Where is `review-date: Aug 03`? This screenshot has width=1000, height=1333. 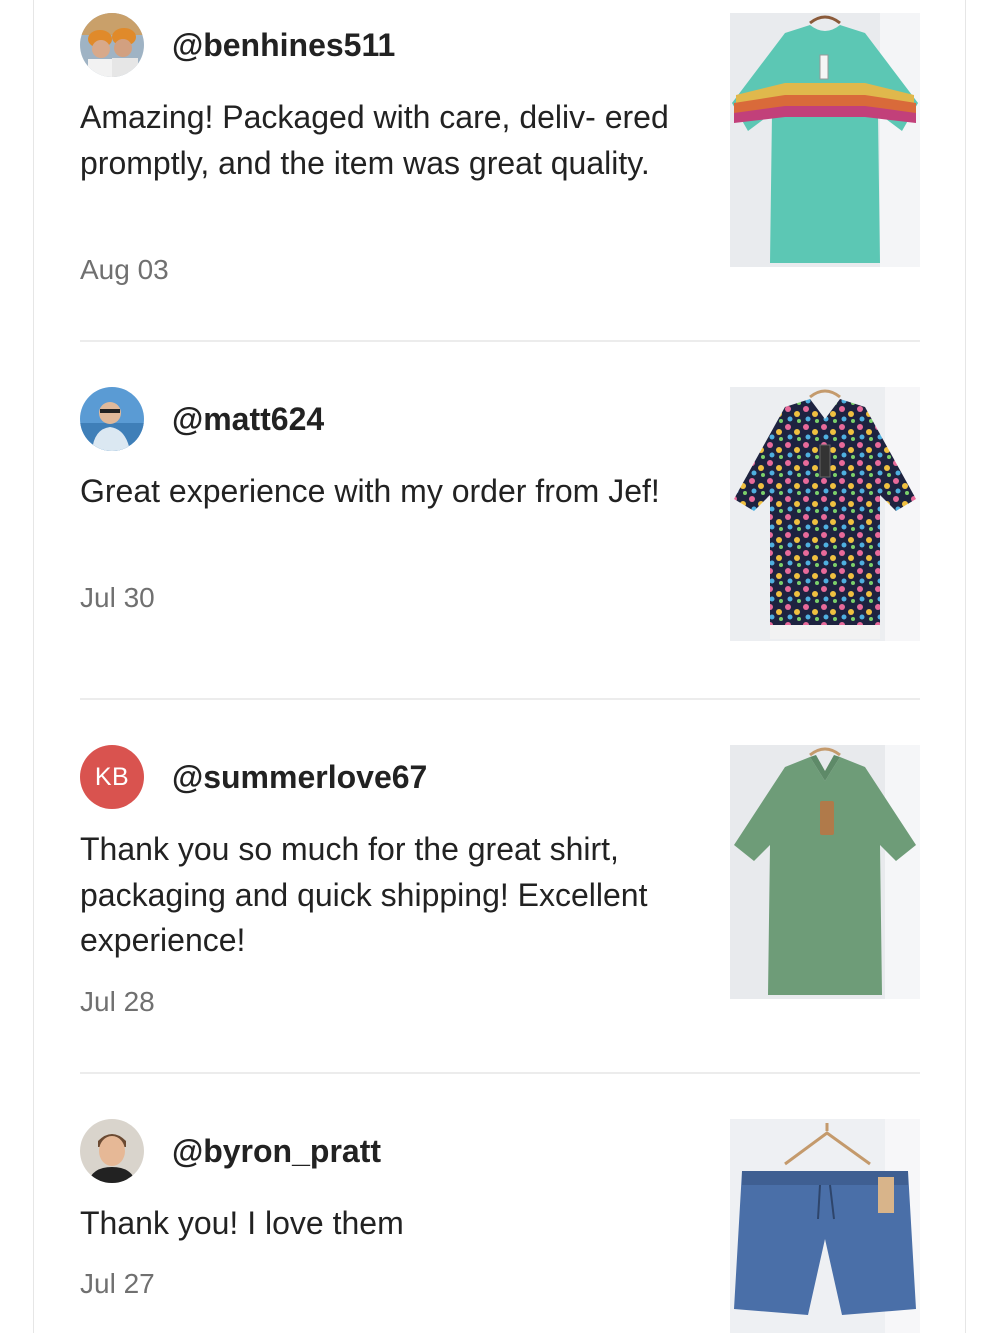
review-date: Aug 03 is located at coordinates (124, 269).